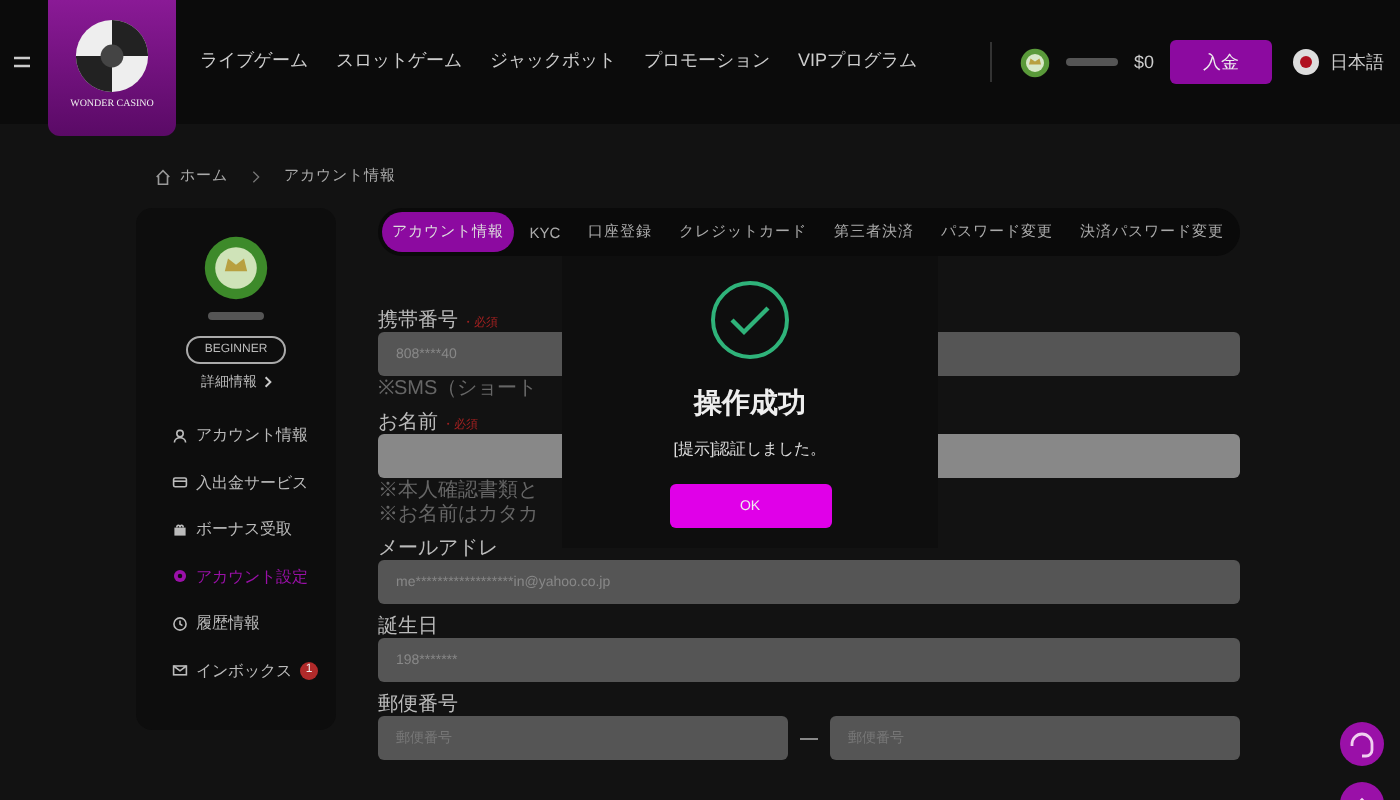 The height and width of the screenshot is (800, 1400). I want to click on menu-label: ボーナス受取, so click(244, 529).